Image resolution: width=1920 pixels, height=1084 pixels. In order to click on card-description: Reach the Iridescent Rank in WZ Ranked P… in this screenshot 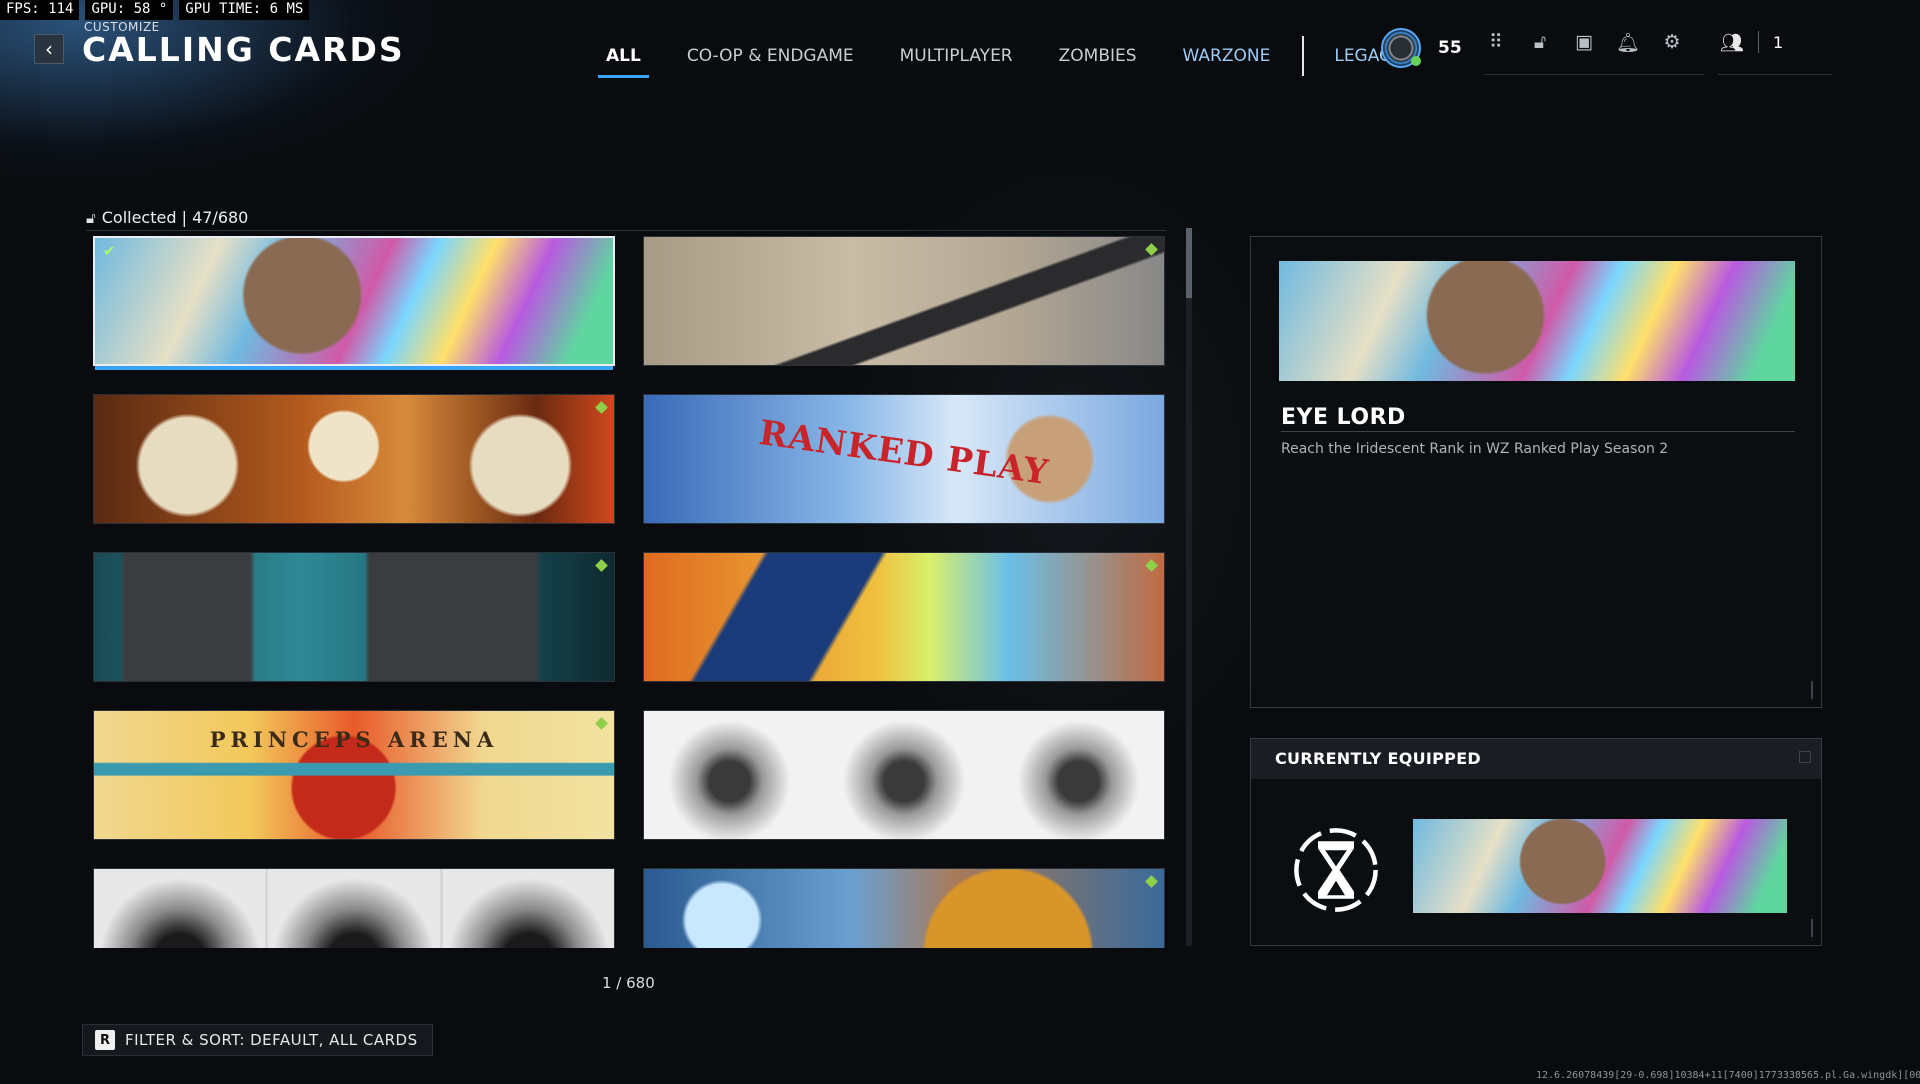, I will do `click(1475, 449)`.